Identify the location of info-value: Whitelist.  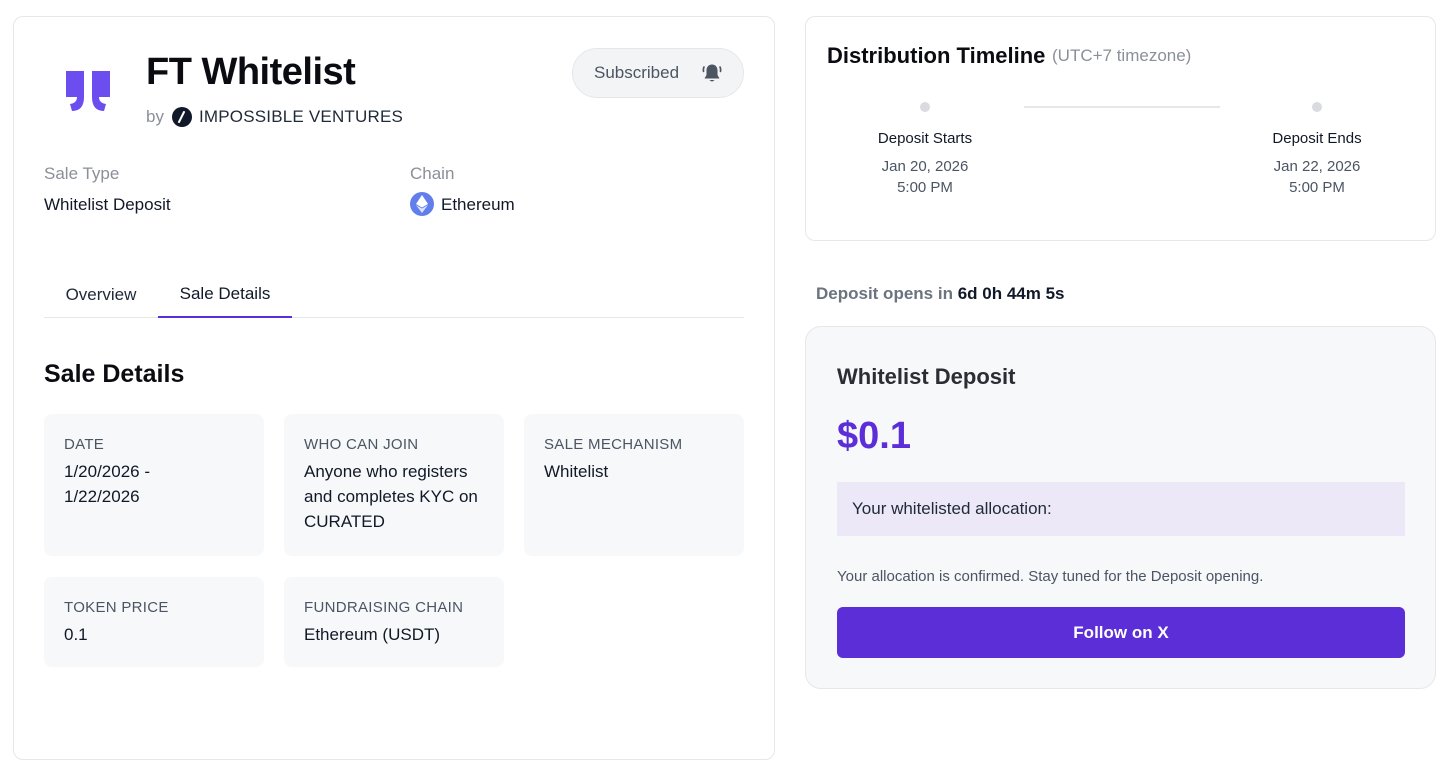
(576, 471).